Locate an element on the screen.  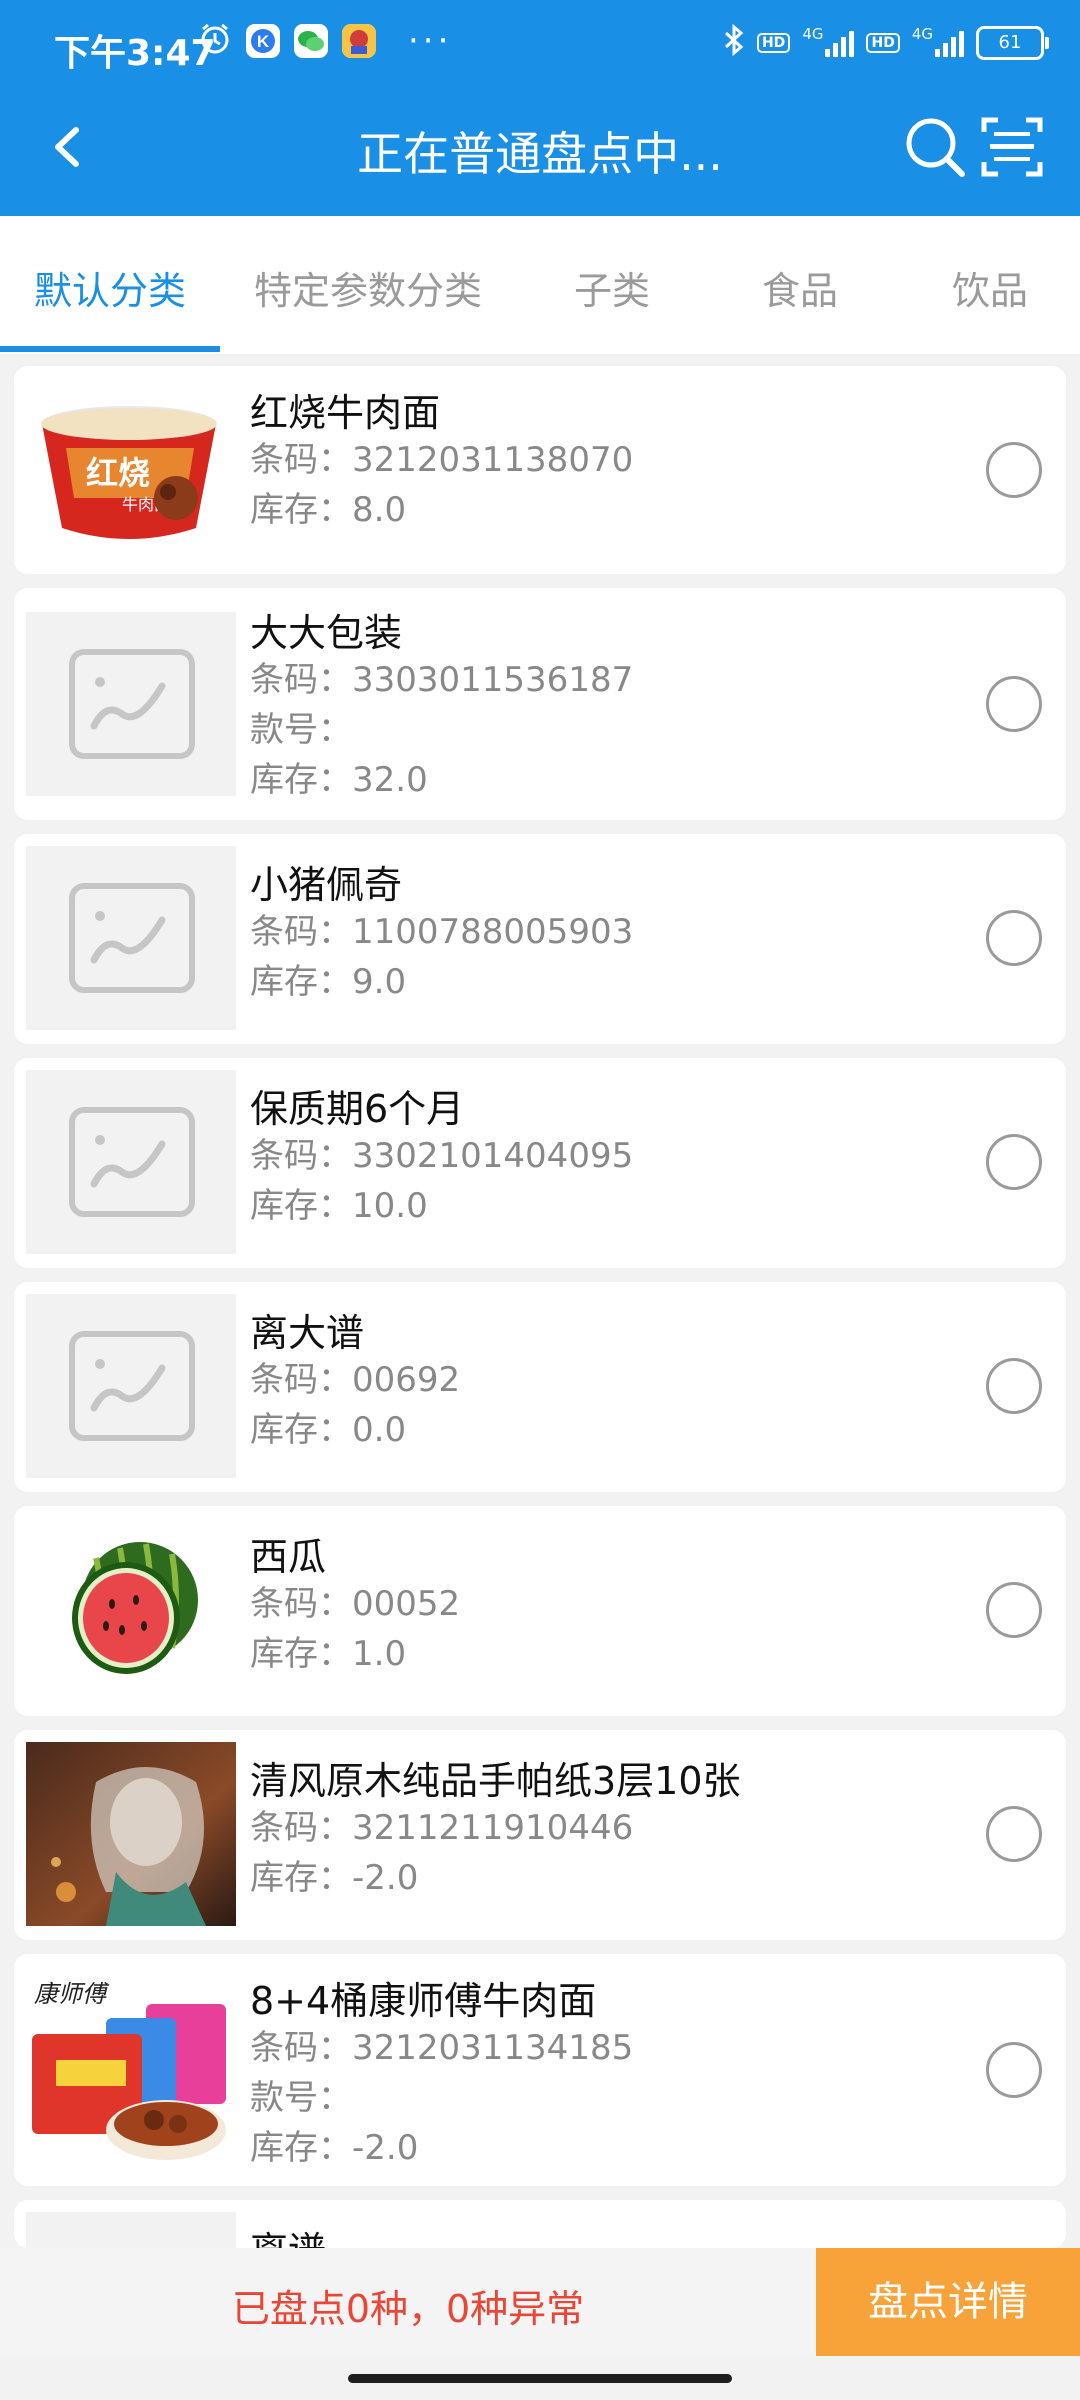
brand-logo: 康师傅 is located at coordinates (72, 1994).